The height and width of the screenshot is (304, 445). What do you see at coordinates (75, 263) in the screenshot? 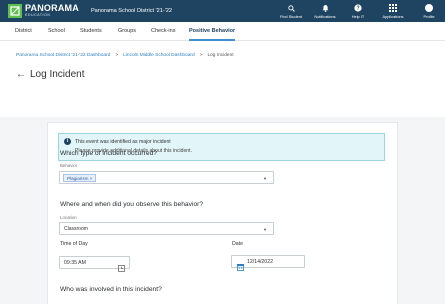
I see `time-value: 09:35 AM` at bounding box center [75, 263].